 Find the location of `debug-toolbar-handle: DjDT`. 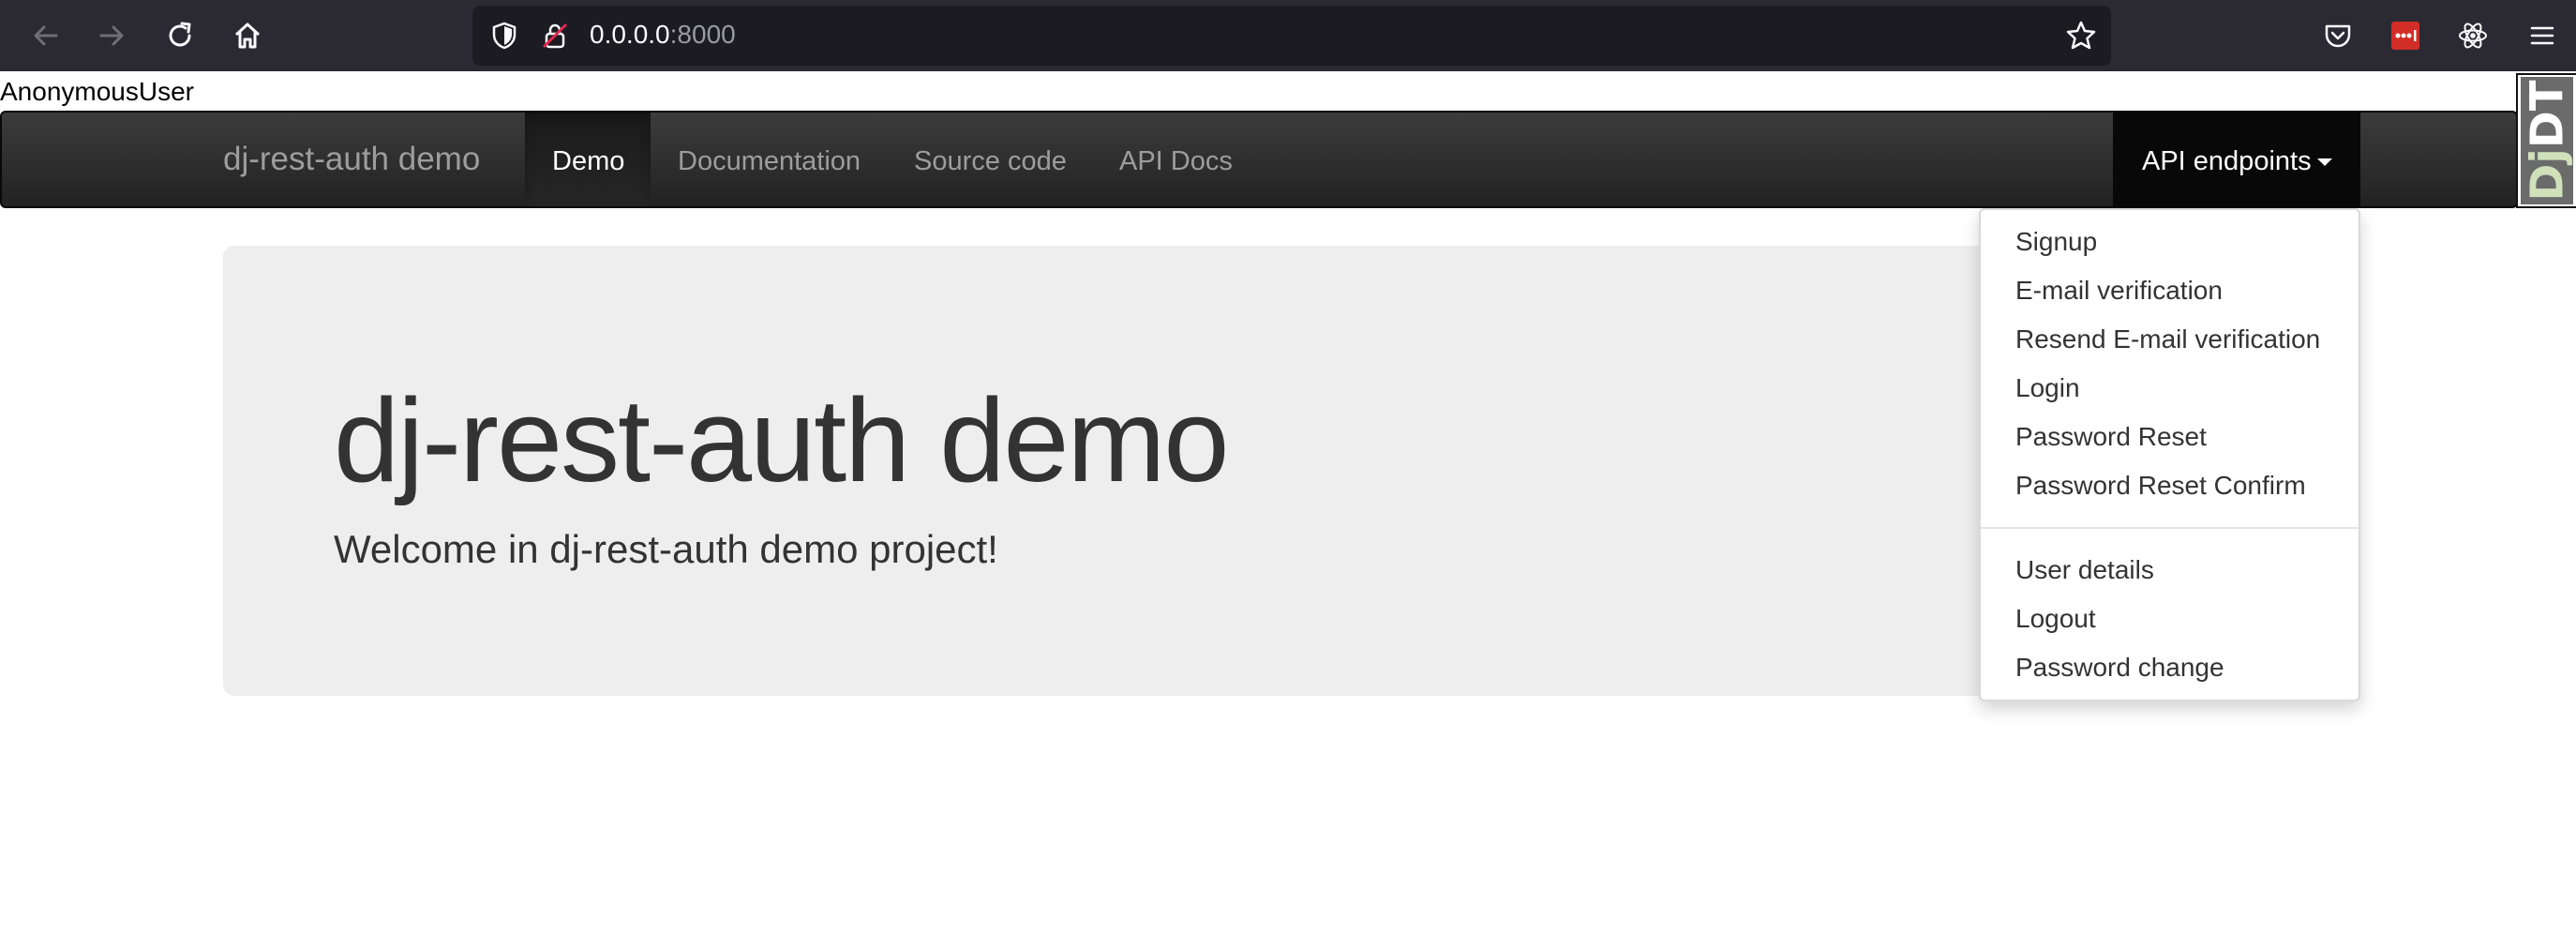

debug-toolbar-handle: DjDT is located at coordinates (2546, 141).